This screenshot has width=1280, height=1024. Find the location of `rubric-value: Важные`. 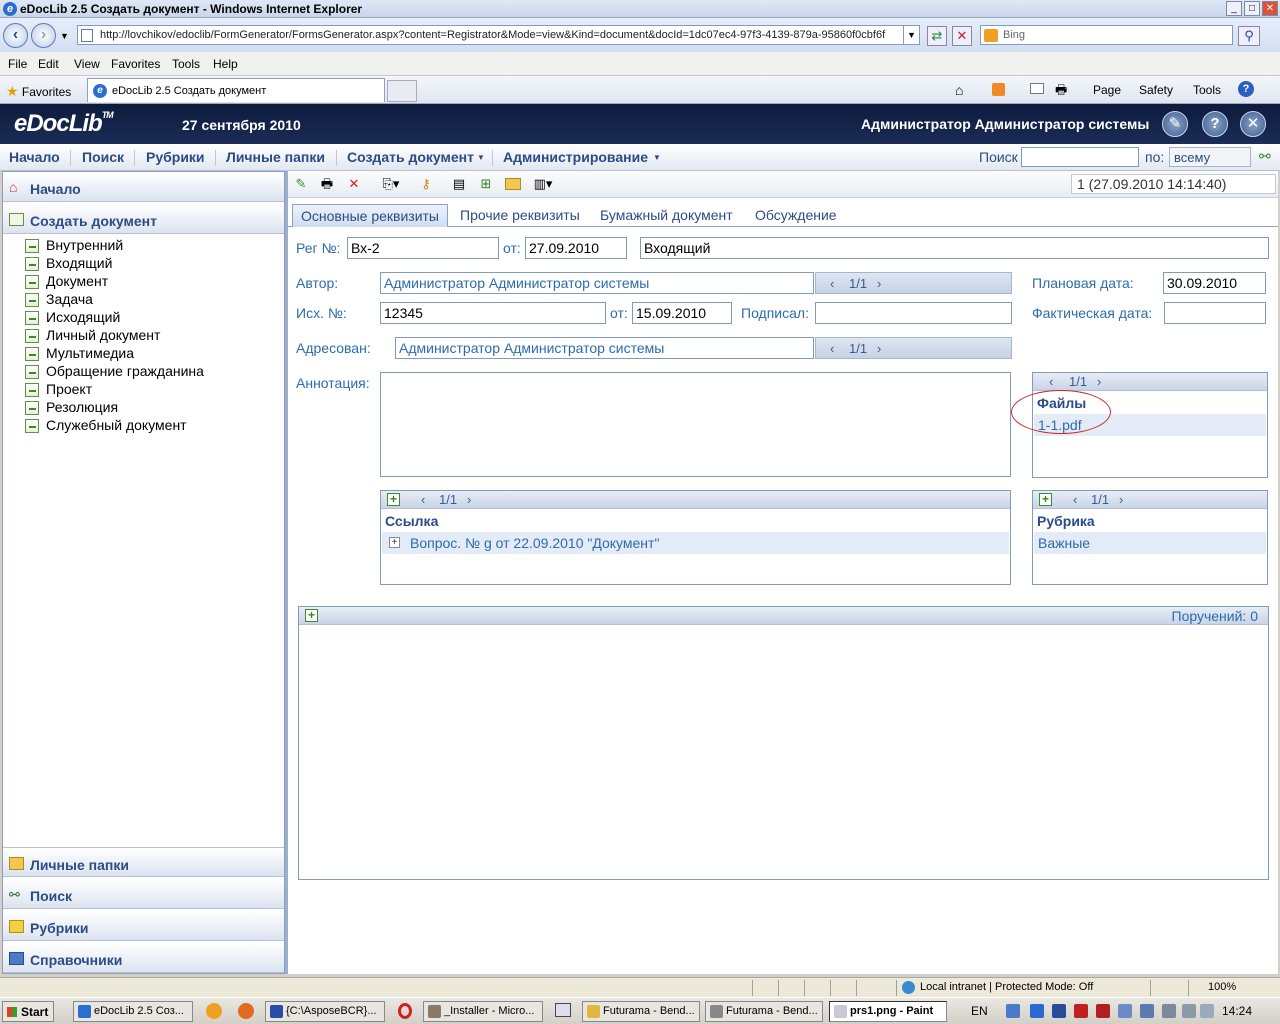

rubric-value: Важные is located at coordinates (1064, 543).